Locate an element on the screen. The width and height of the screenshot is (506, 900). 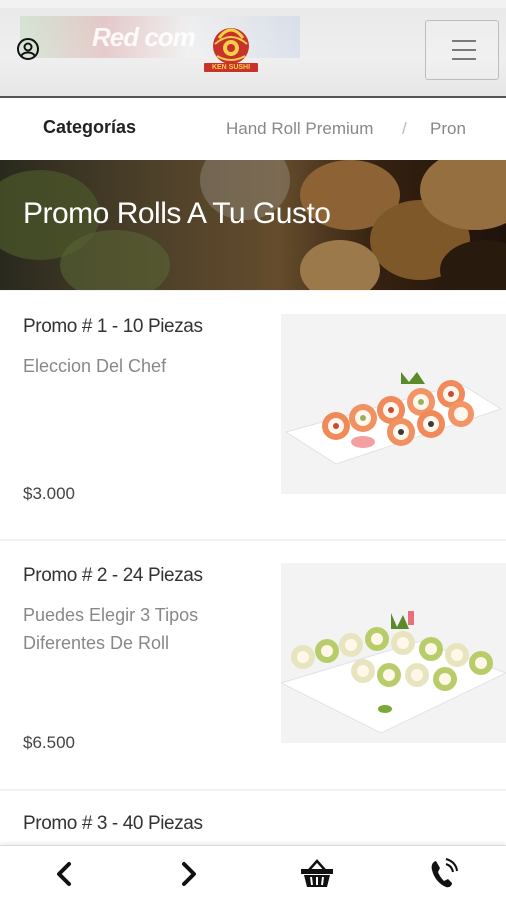
category-hero: Promo Rolls A Tu Gusto is located at coordinates (253, 225).